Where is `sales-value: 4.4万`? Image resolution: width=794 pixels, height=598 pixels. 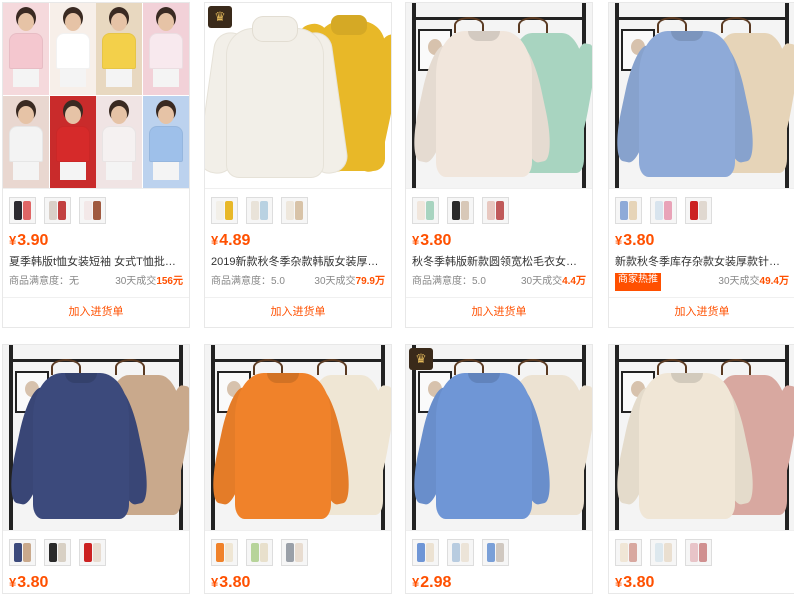
sales-value: 4.4万 is located at coordinates (574, 281).